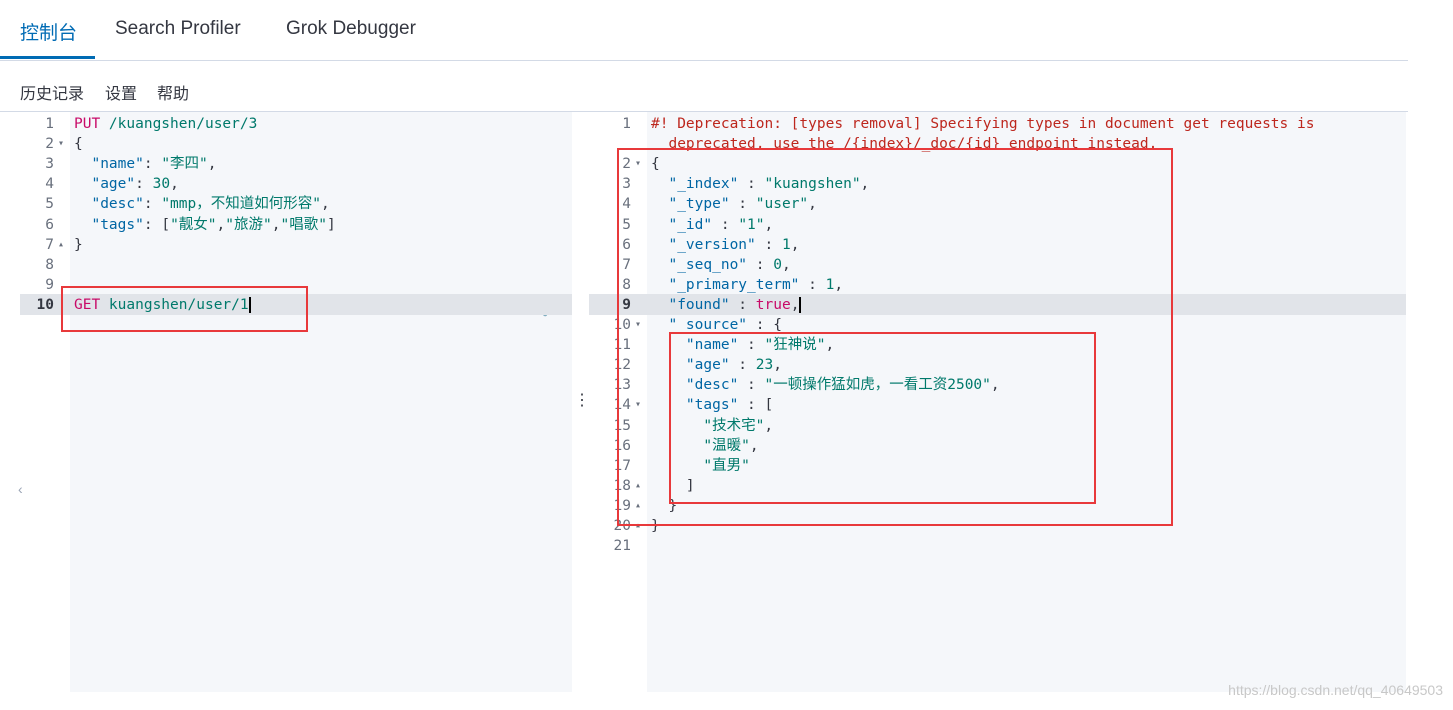 Image resolution: width=1453 pixels, height=710 pixels. What do you see at coordinates (997, 486) in the screenshot?
I see `code-line: 18 ▴ ]` at bounding box center [997, 486].